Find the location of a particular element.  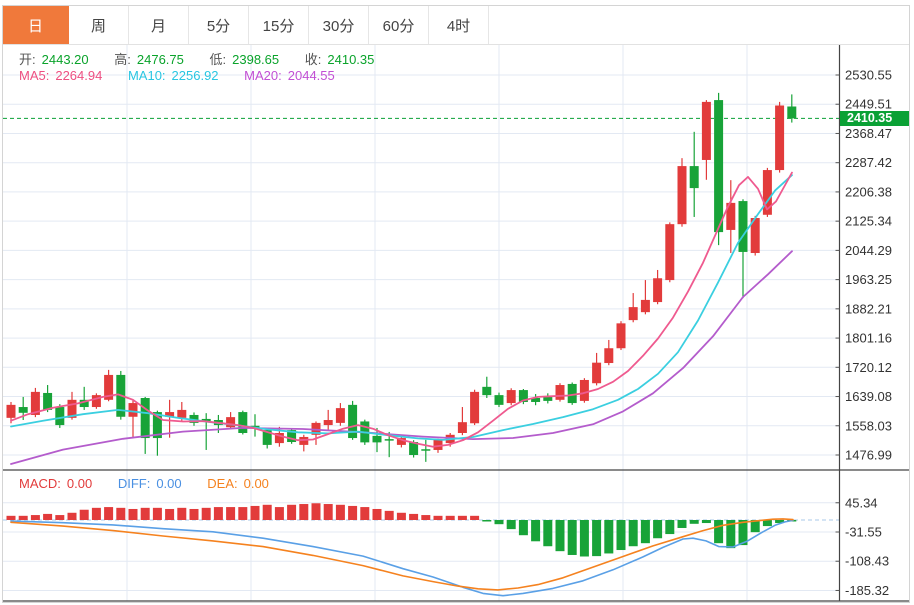

tab-60min: 60分 is located at coordinates (399, 25).